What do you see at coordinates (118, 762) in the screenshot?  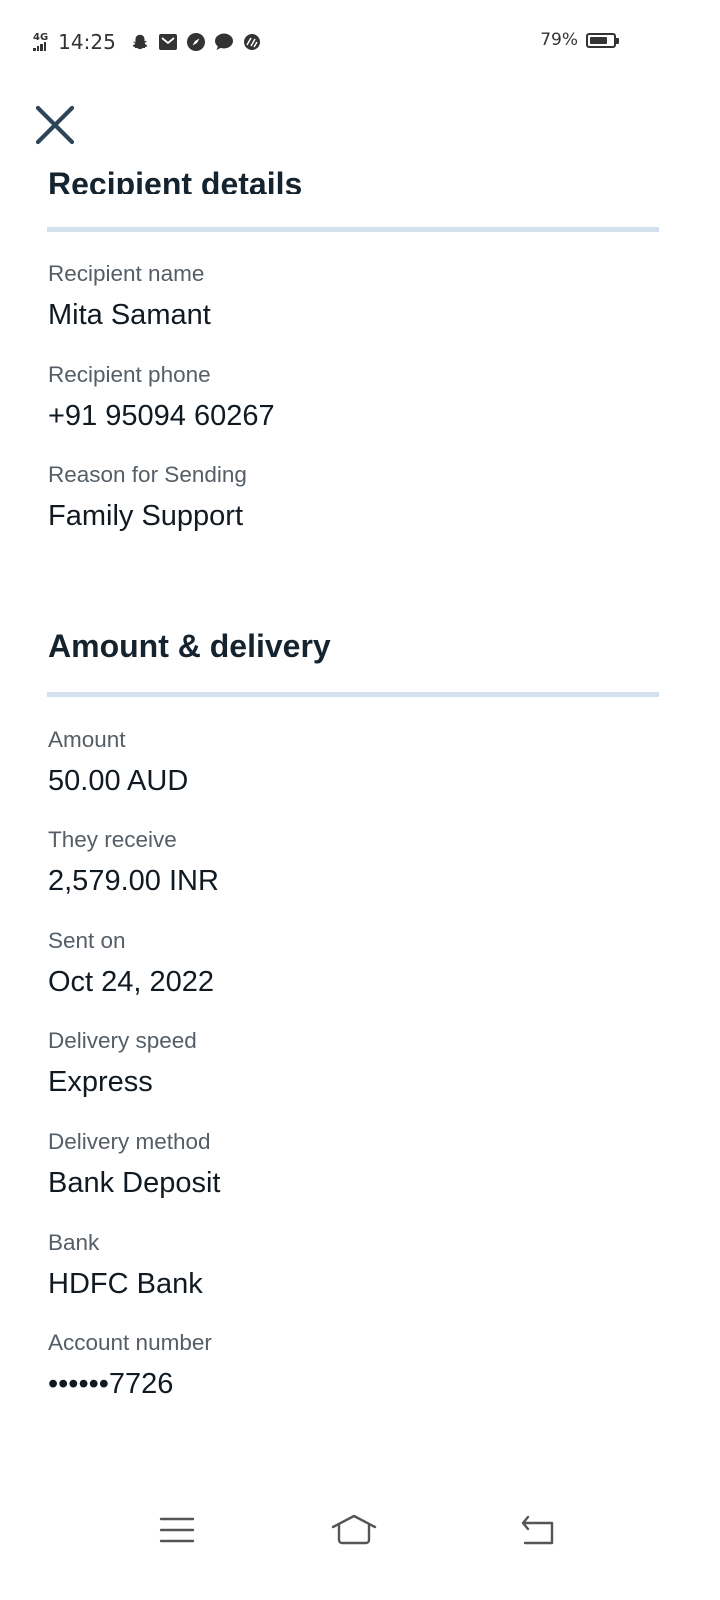 I see `amount-field: Amount 50.00 AUD` at bounding box center [118, 762].